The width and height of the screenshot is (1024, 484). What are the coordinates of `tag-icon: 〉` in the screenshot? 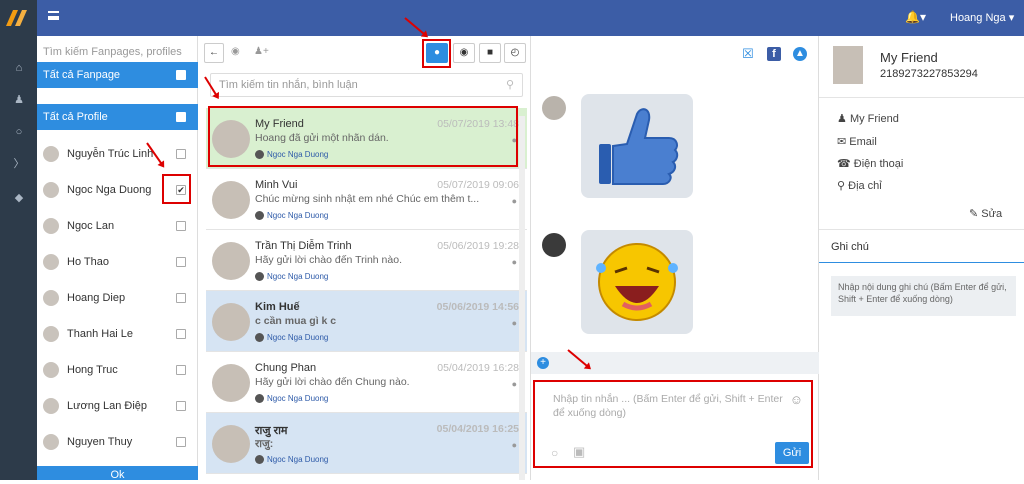 It's located at (19, 164).